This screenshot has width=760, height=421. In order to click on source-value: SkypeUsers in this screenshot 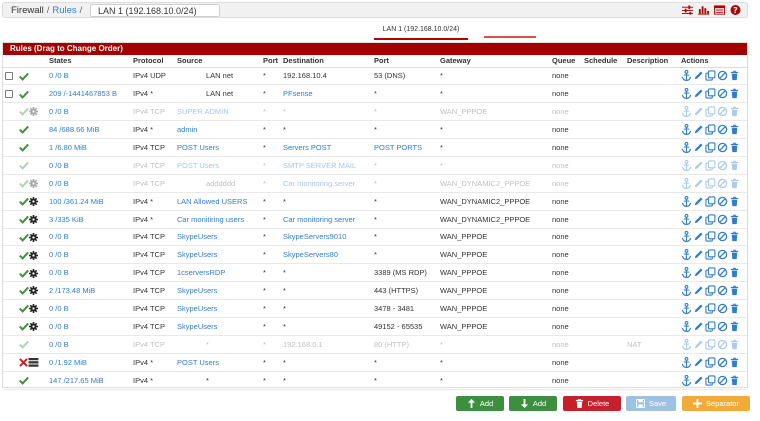, I will do `click(197, 326)`.